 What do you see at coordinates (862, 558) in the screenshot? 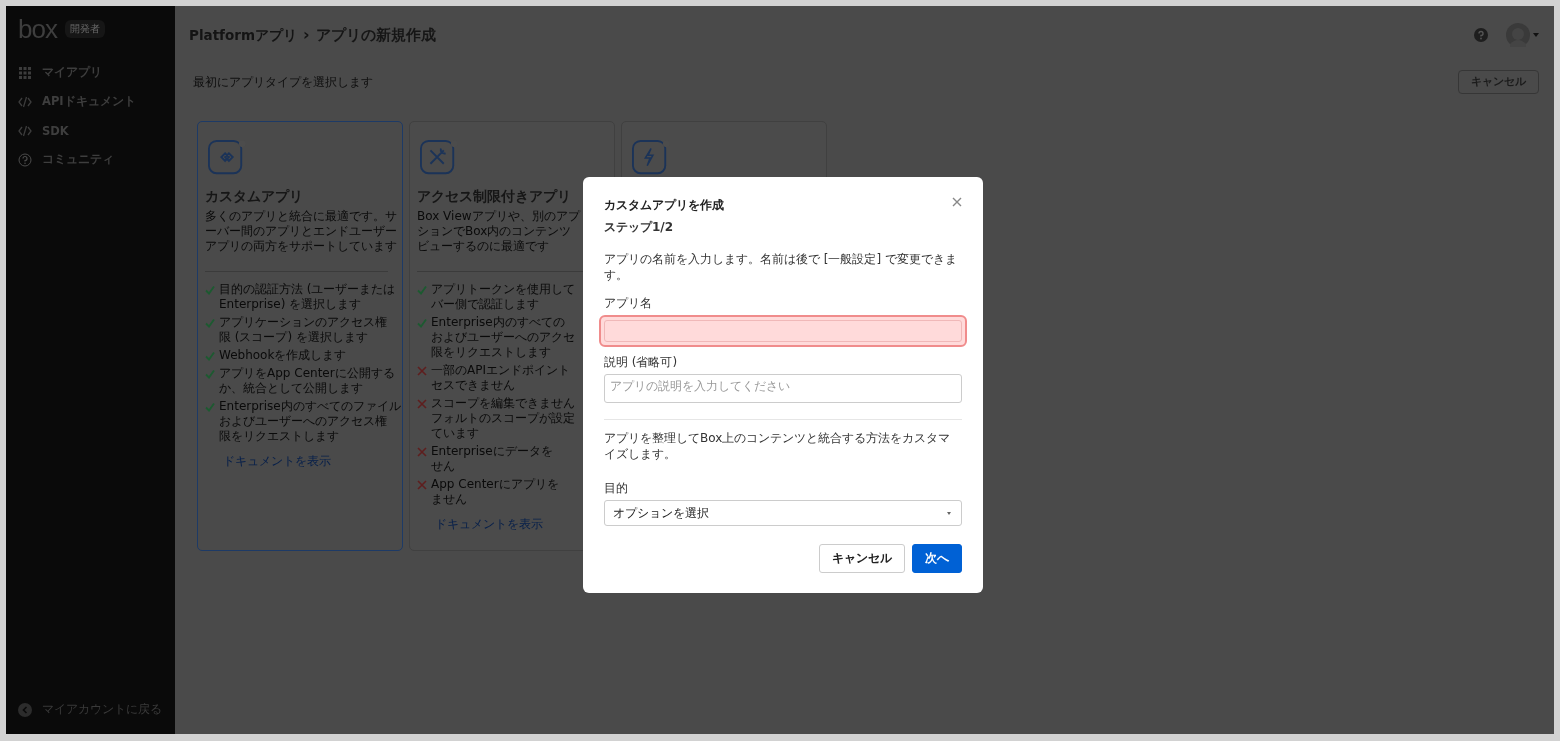
I see `cancel-button: キャンセル` at bounding box center [862, 558].